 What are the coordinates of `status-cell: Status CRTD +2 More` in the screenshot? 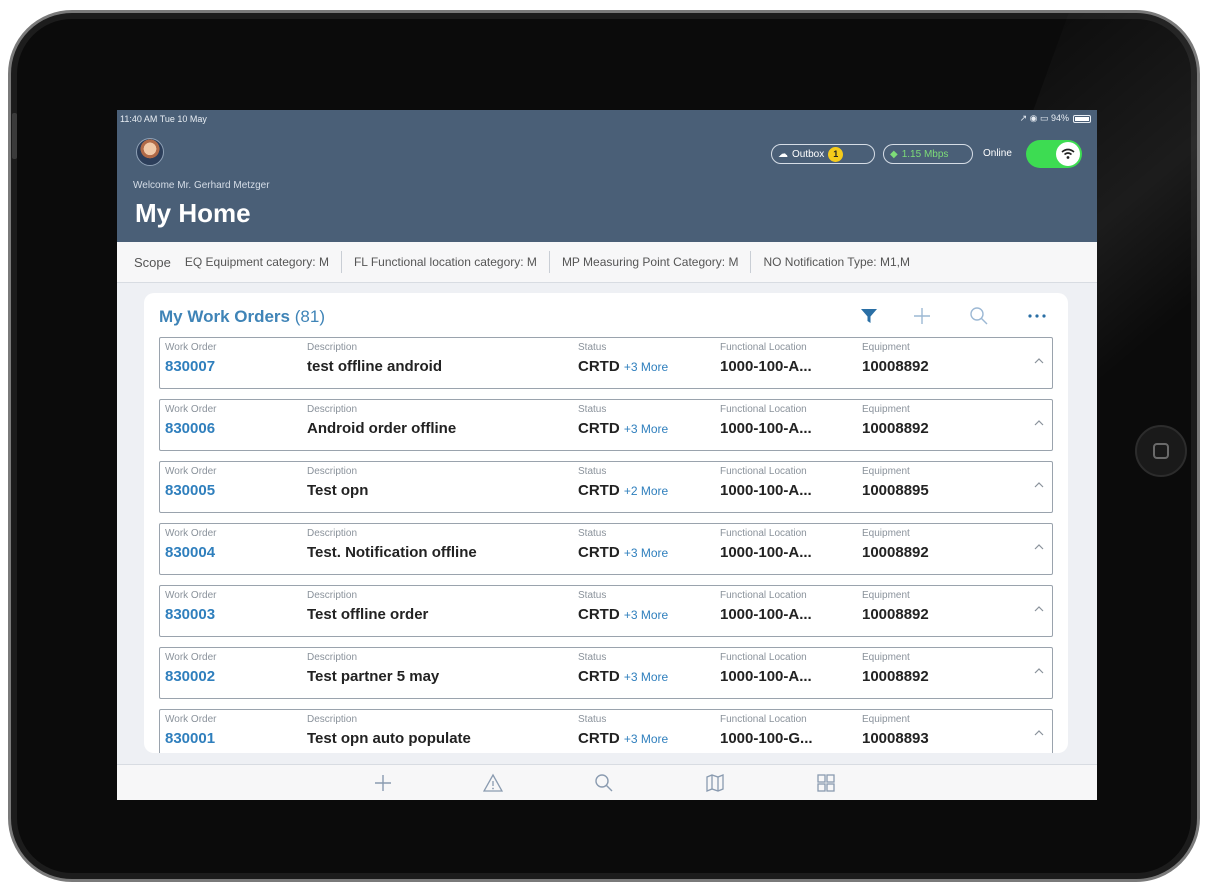 It's located at (623, 482).